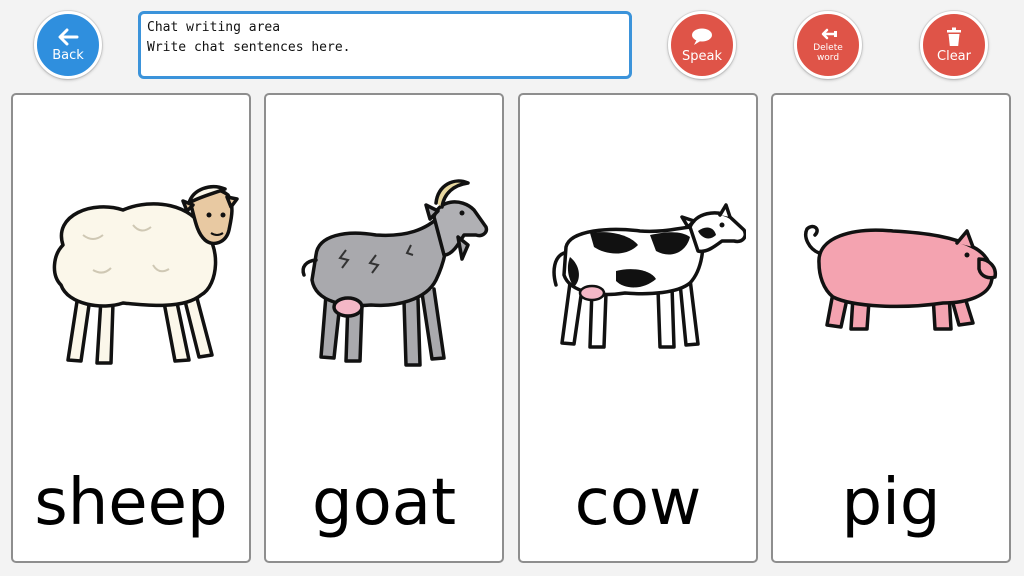 This screenshot has width=1024, height=576. Describe the element at coordinates (131, 503) in the screenshot. I see `card-word: sheep` at that location.